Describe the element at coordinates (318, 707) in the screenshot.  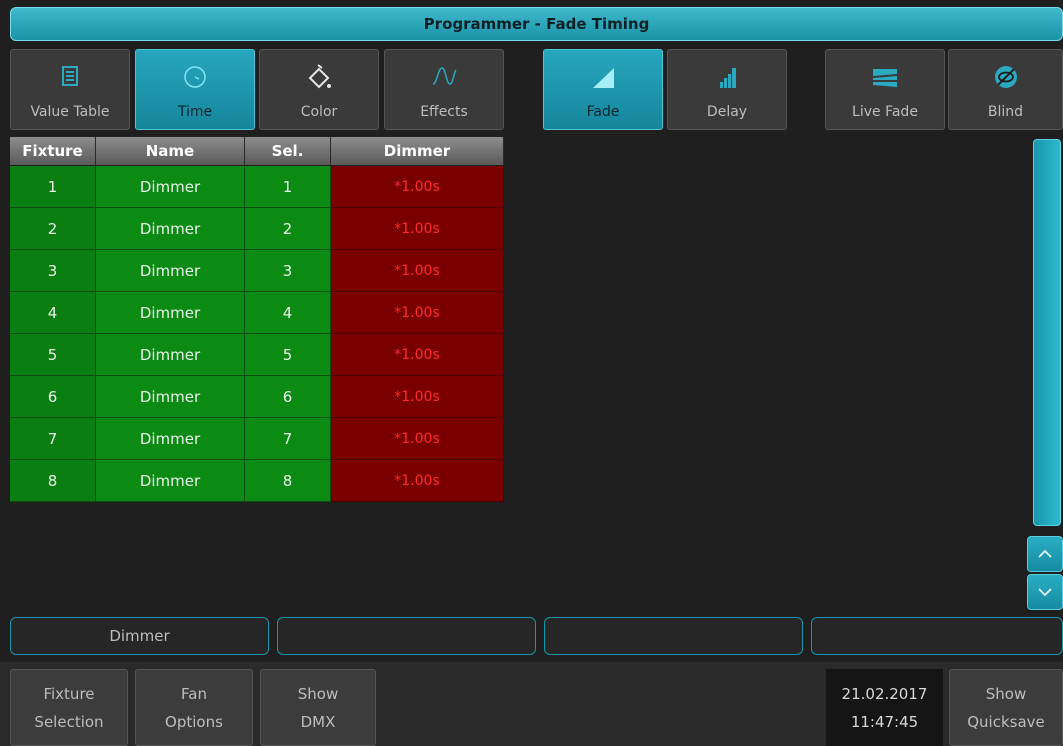
I see `show-dmx-button: Show DMX` at that location.